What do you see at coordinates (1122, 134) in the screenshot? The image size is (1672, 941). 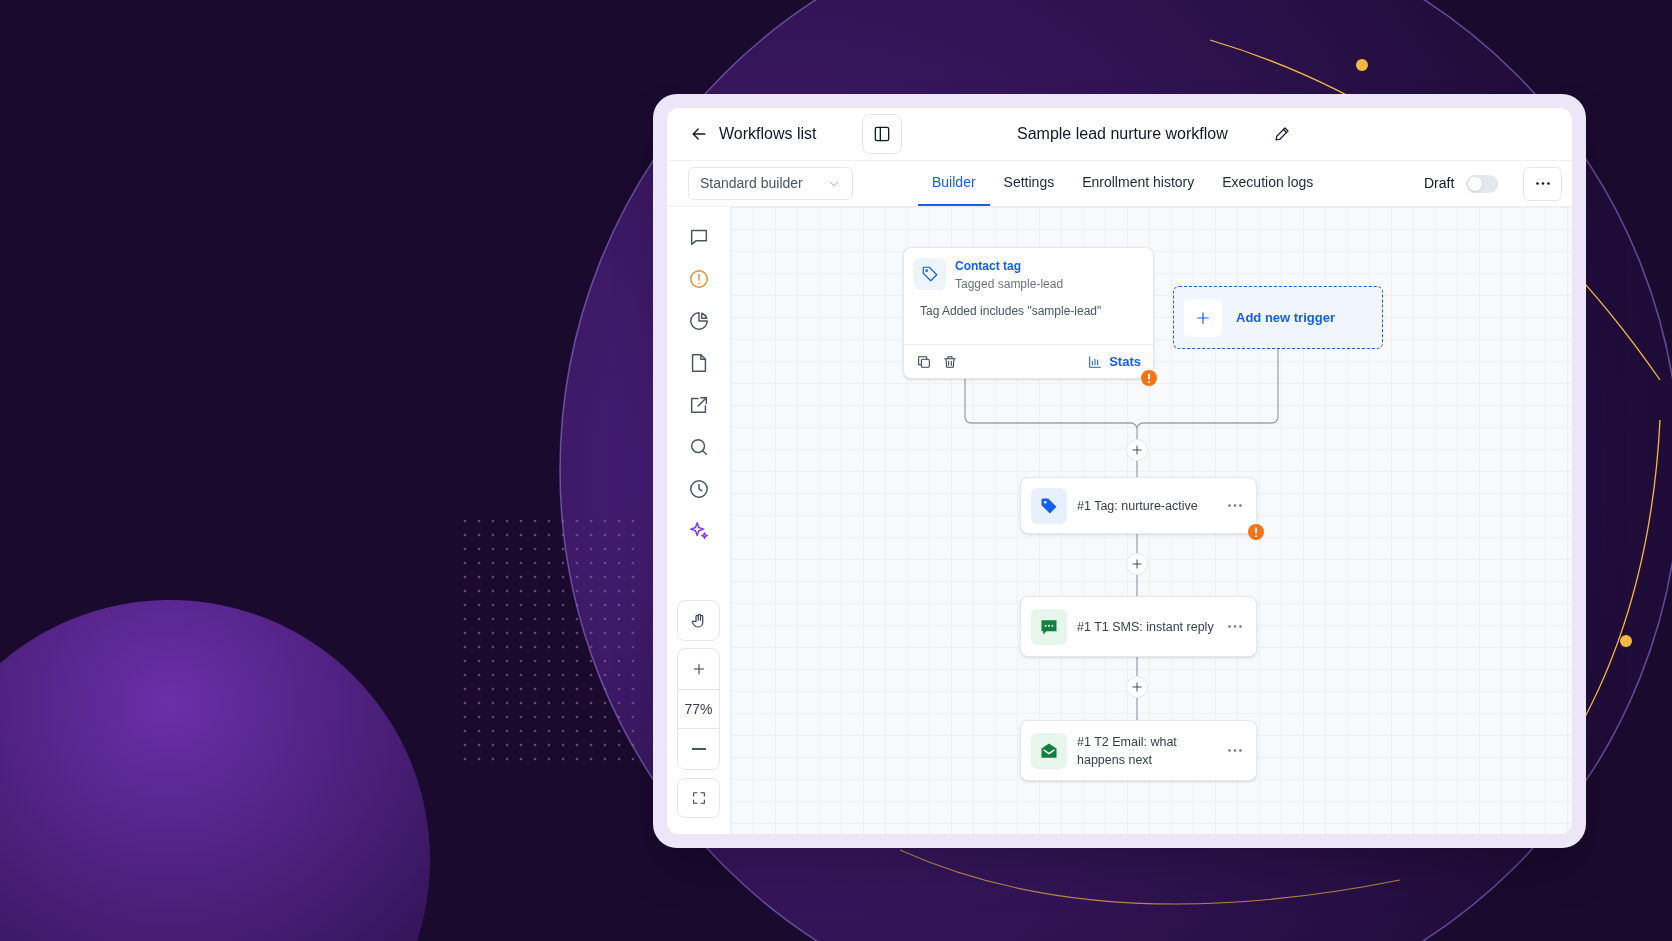 I see `window-title: Sample lead nurture workflow` at bounding box center [1122, 134].